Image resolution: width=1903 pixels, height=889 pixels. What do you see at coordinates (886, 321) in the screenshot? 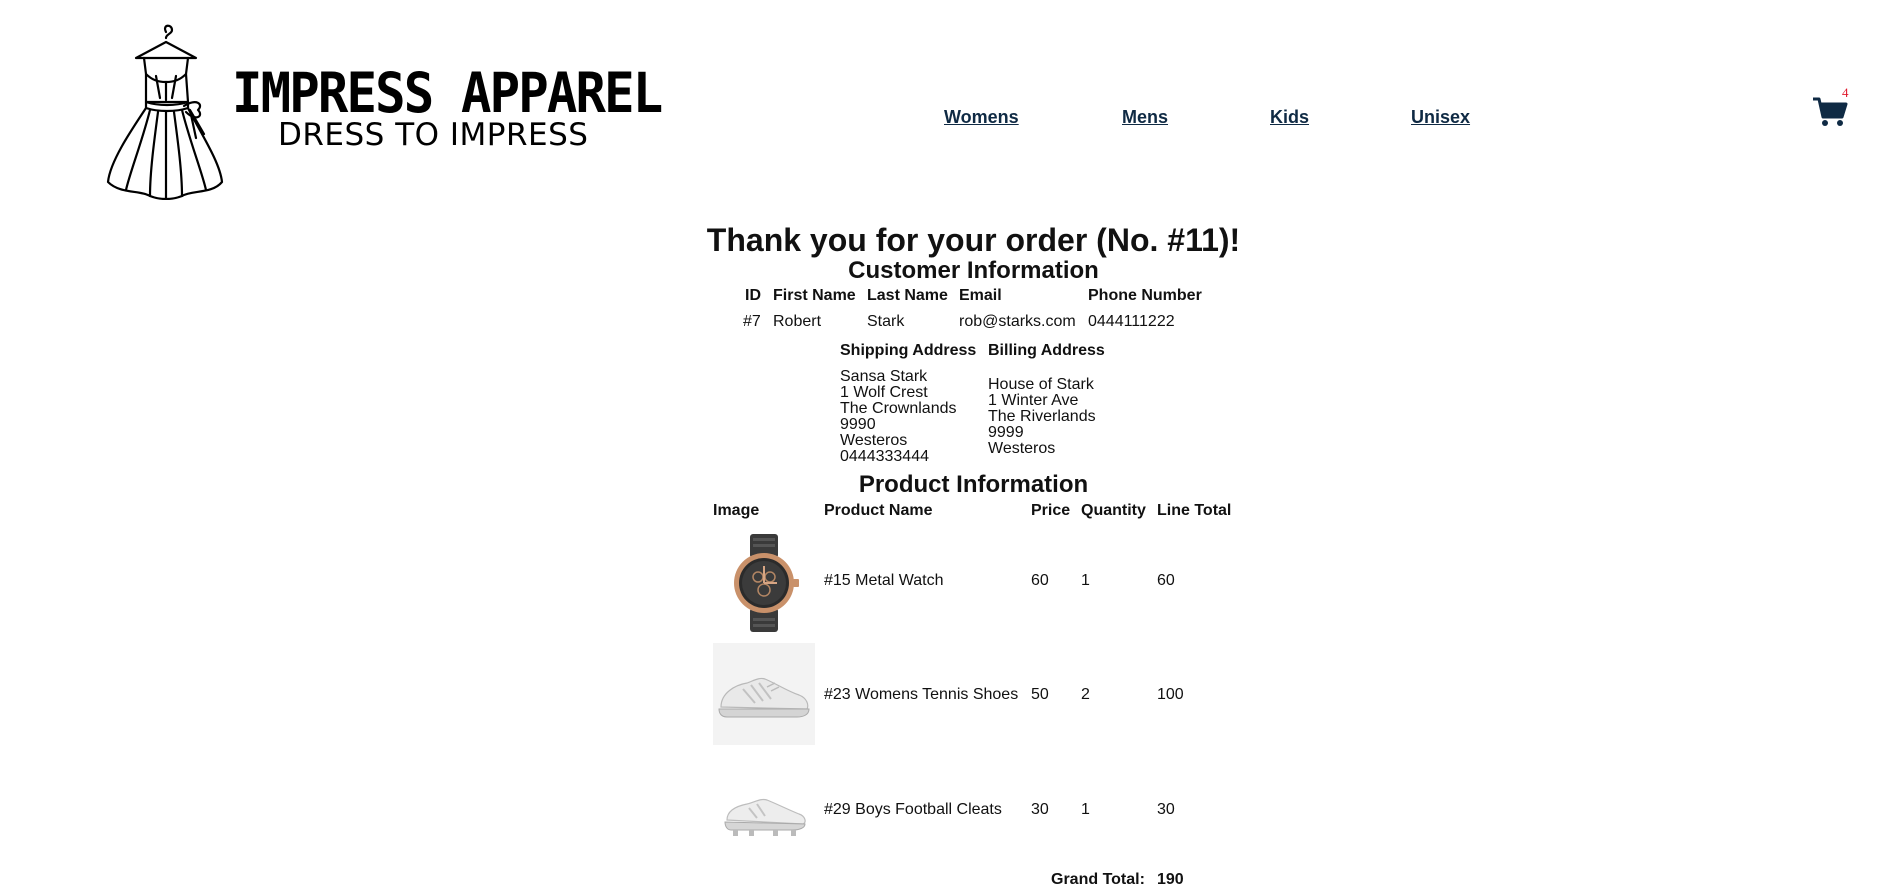
I see `customer-last-name: Stark` at bounding box center [886, 321].